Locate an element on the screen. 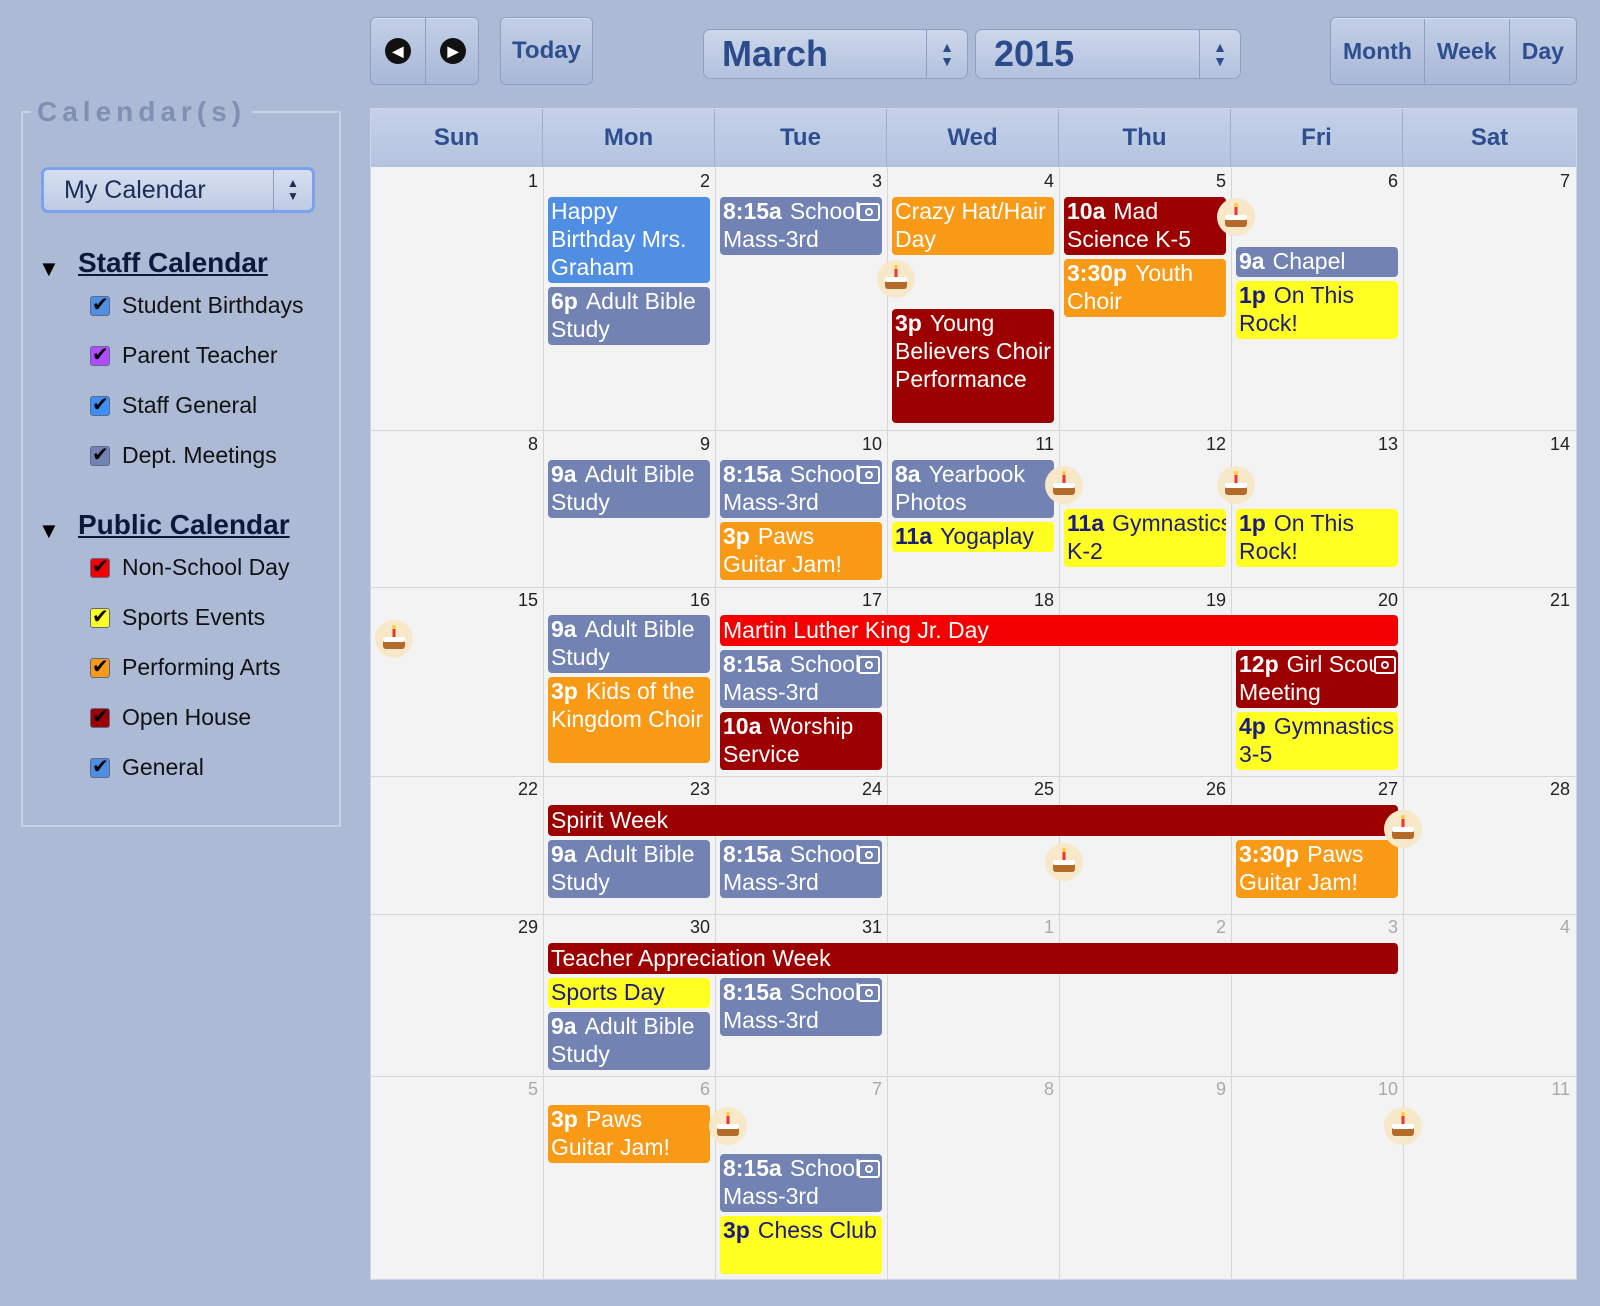  prev-button: ◀ is located at coordinates (398, 51).